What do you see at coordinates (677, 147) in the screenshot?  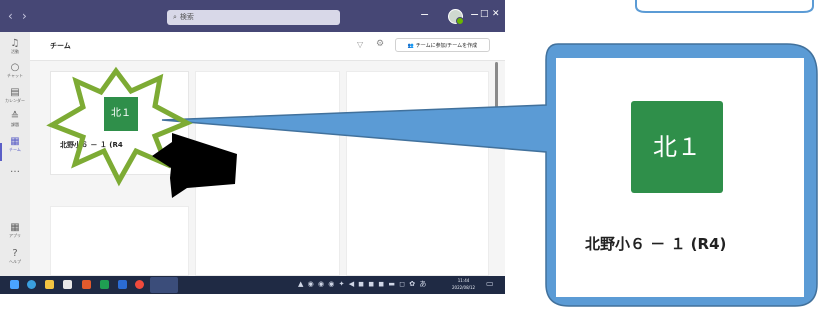 I see `zoomed-team-tile: 北１` at bounding box center [677, 147].